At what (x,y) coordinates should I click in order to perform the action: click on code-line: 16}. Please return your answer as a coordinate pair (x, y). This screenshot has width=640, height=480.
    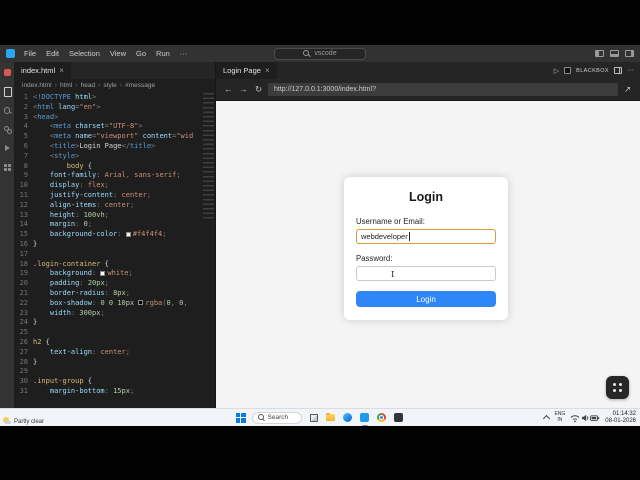
    Looking at the image, I should click on (114, 245).